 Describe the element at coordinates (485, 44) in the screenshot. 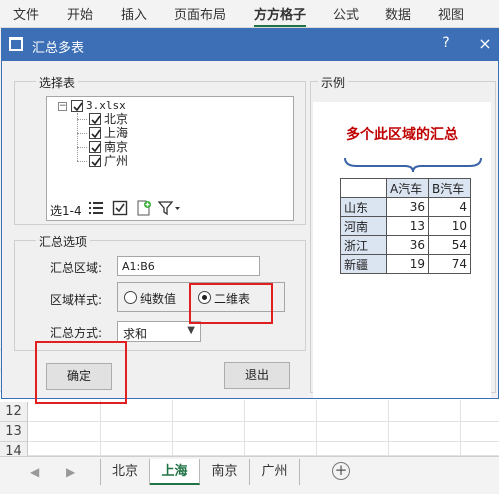

I see `close-button: ×` at that location.